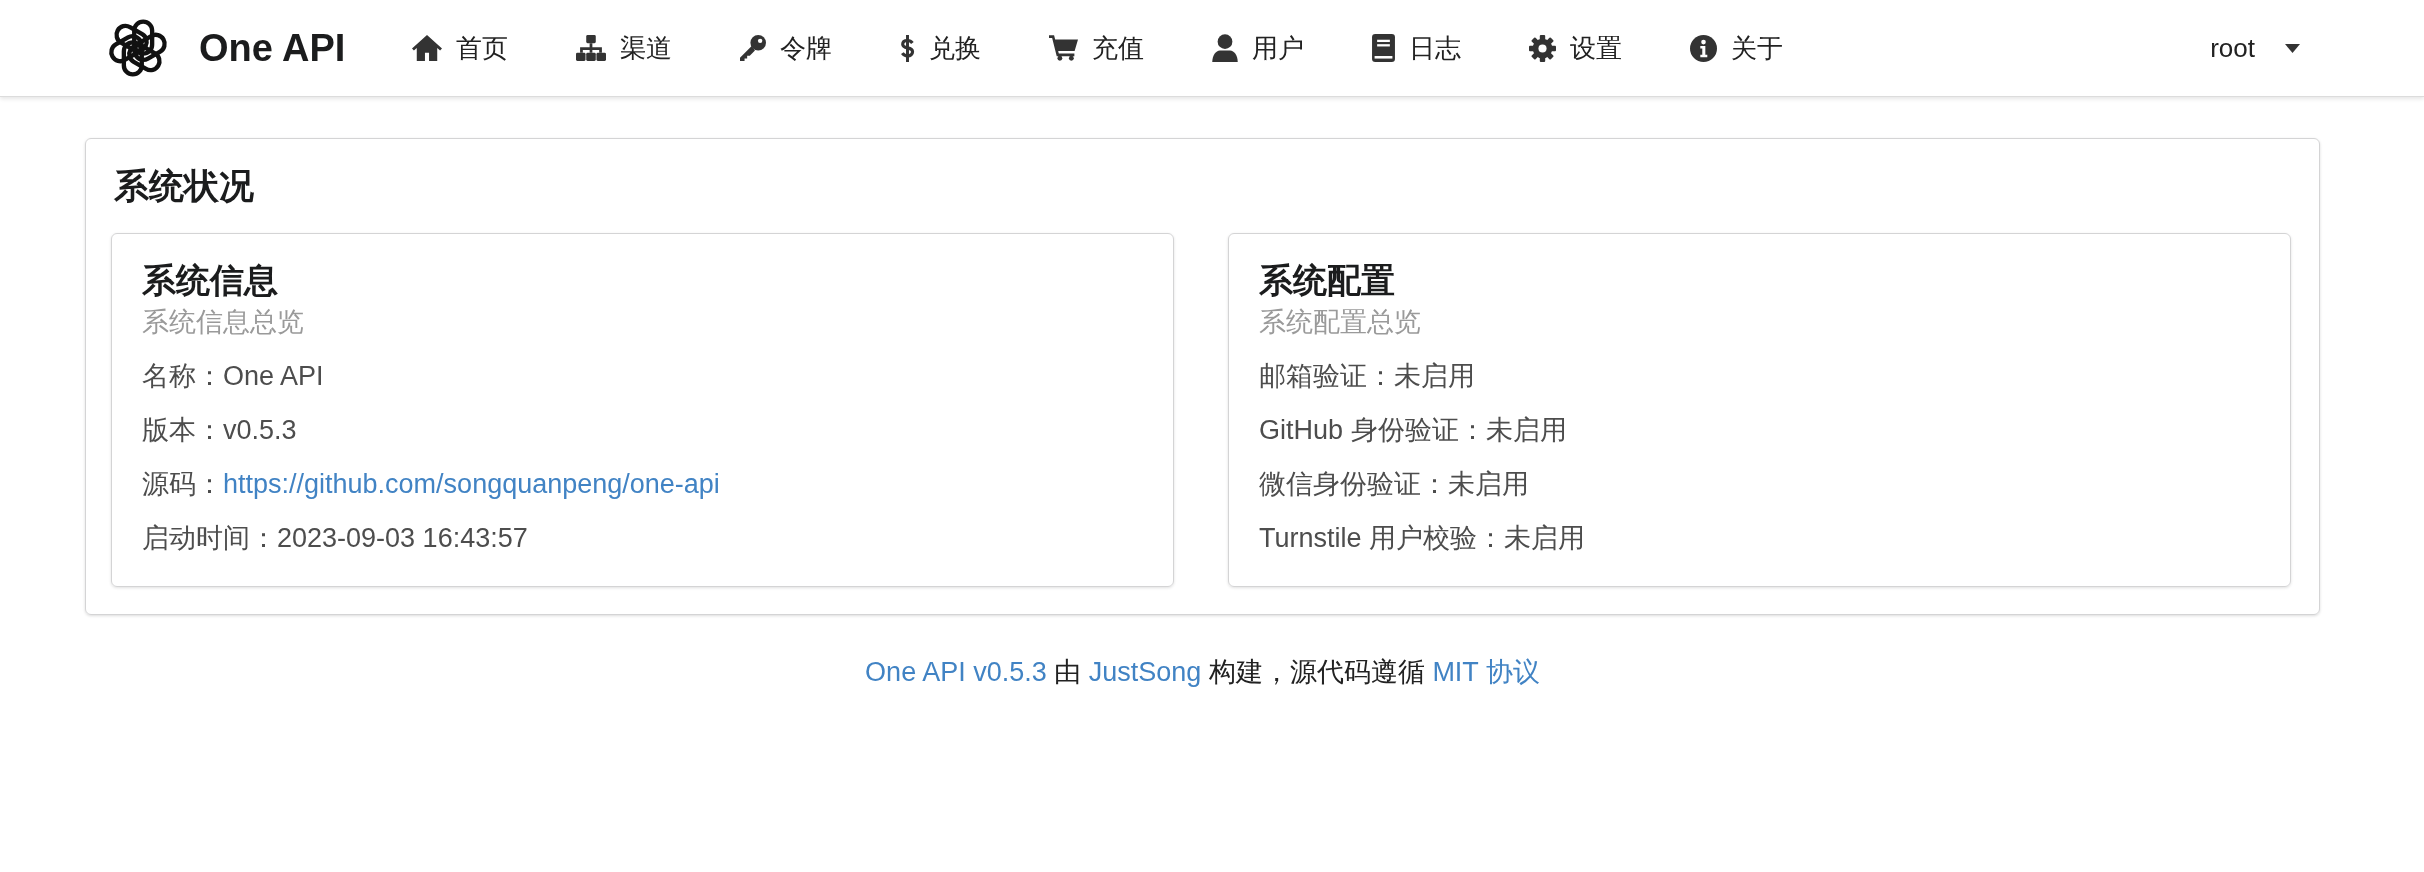 The height and width of the screenshot is (872, 2424). I want to click on nav-item: 关于, so click(1737, 48).